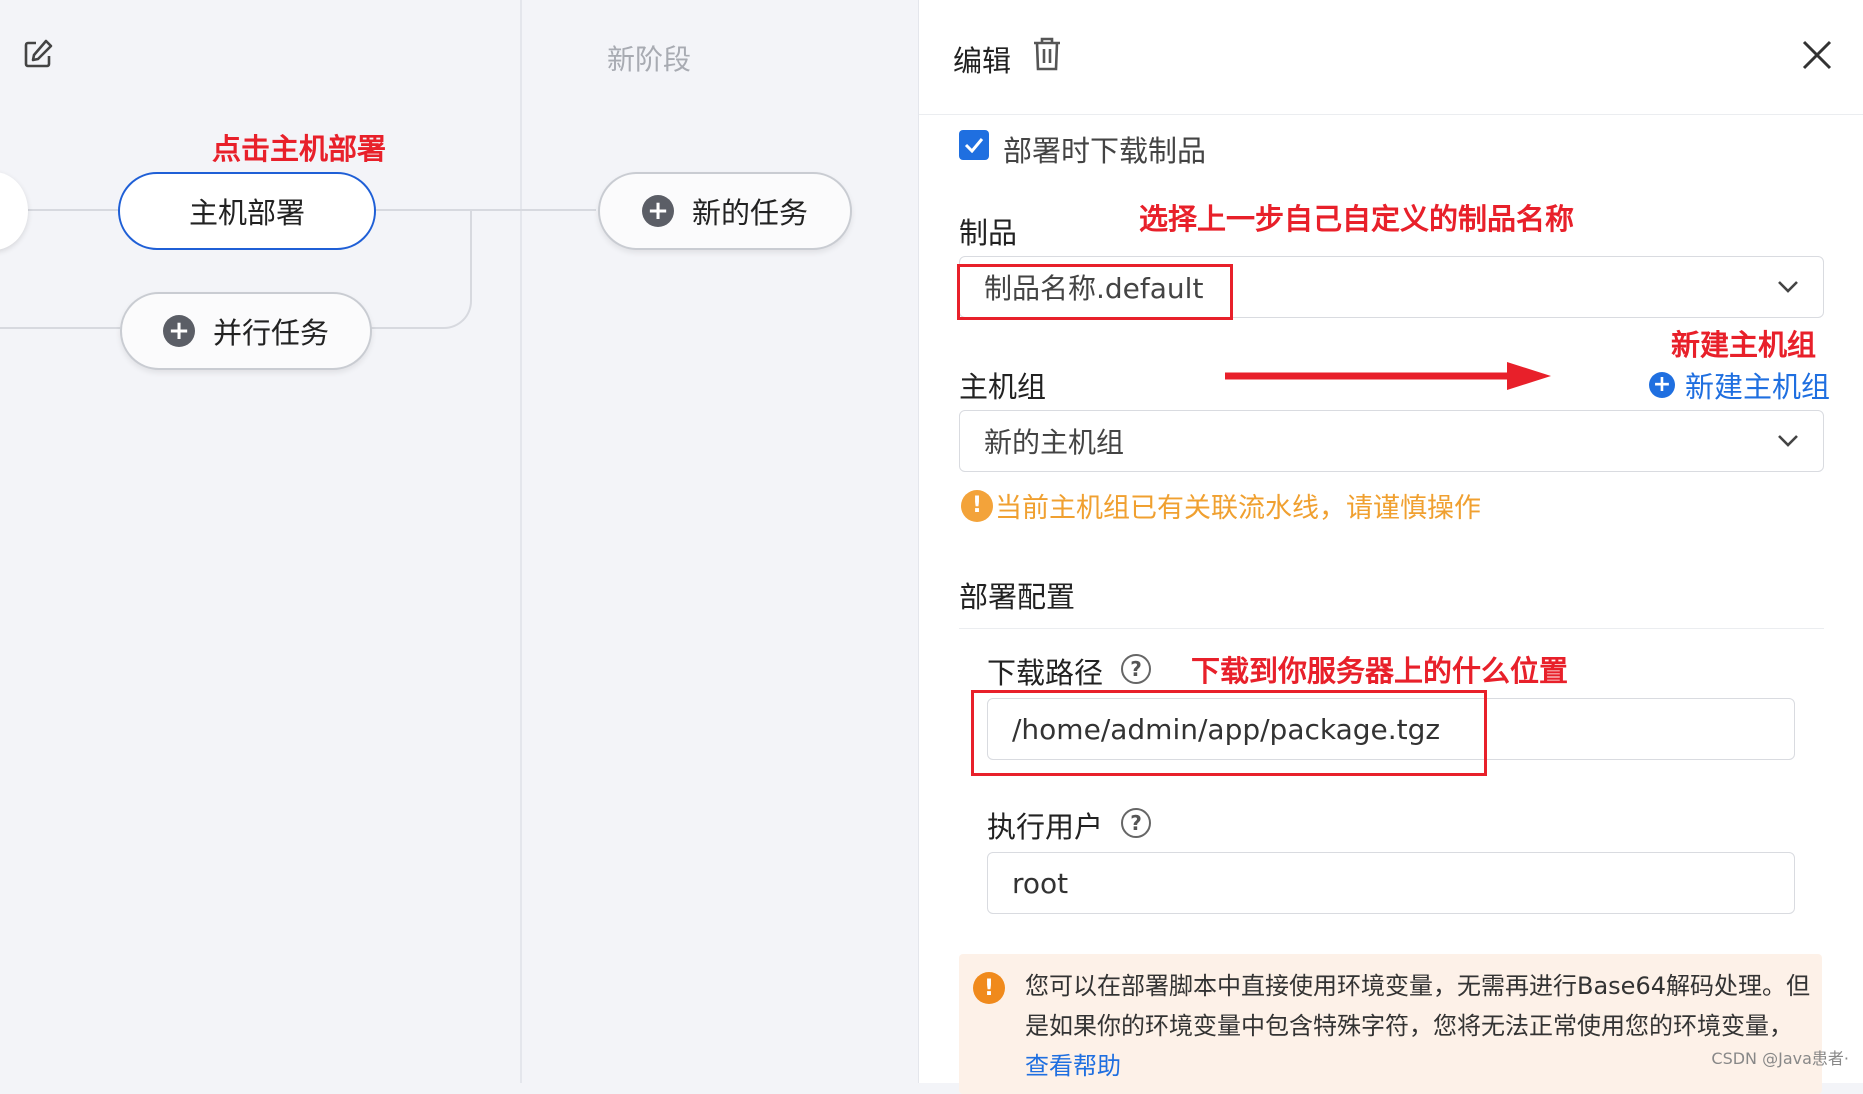 The width and height of the screenshot is (1863, 1094). I want to click on check-icon, so click(974, 145).